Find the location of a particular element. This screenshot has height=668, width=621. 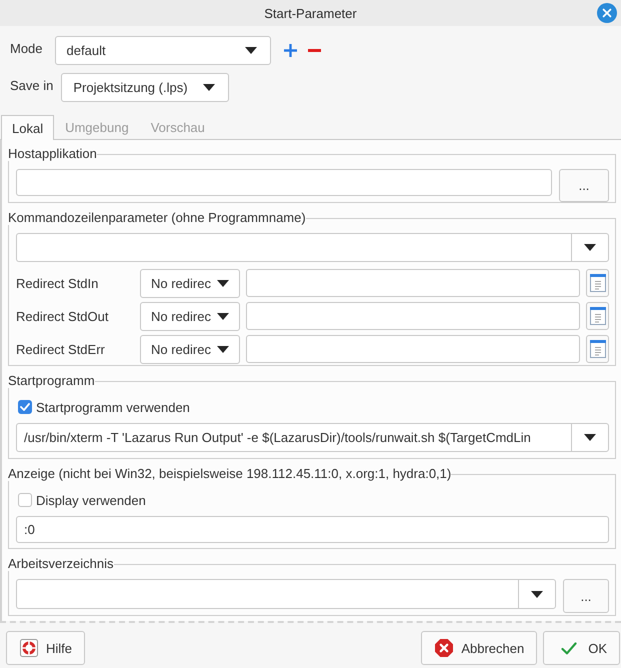

help-button: Hilfe is located at coordinates (46, 648).